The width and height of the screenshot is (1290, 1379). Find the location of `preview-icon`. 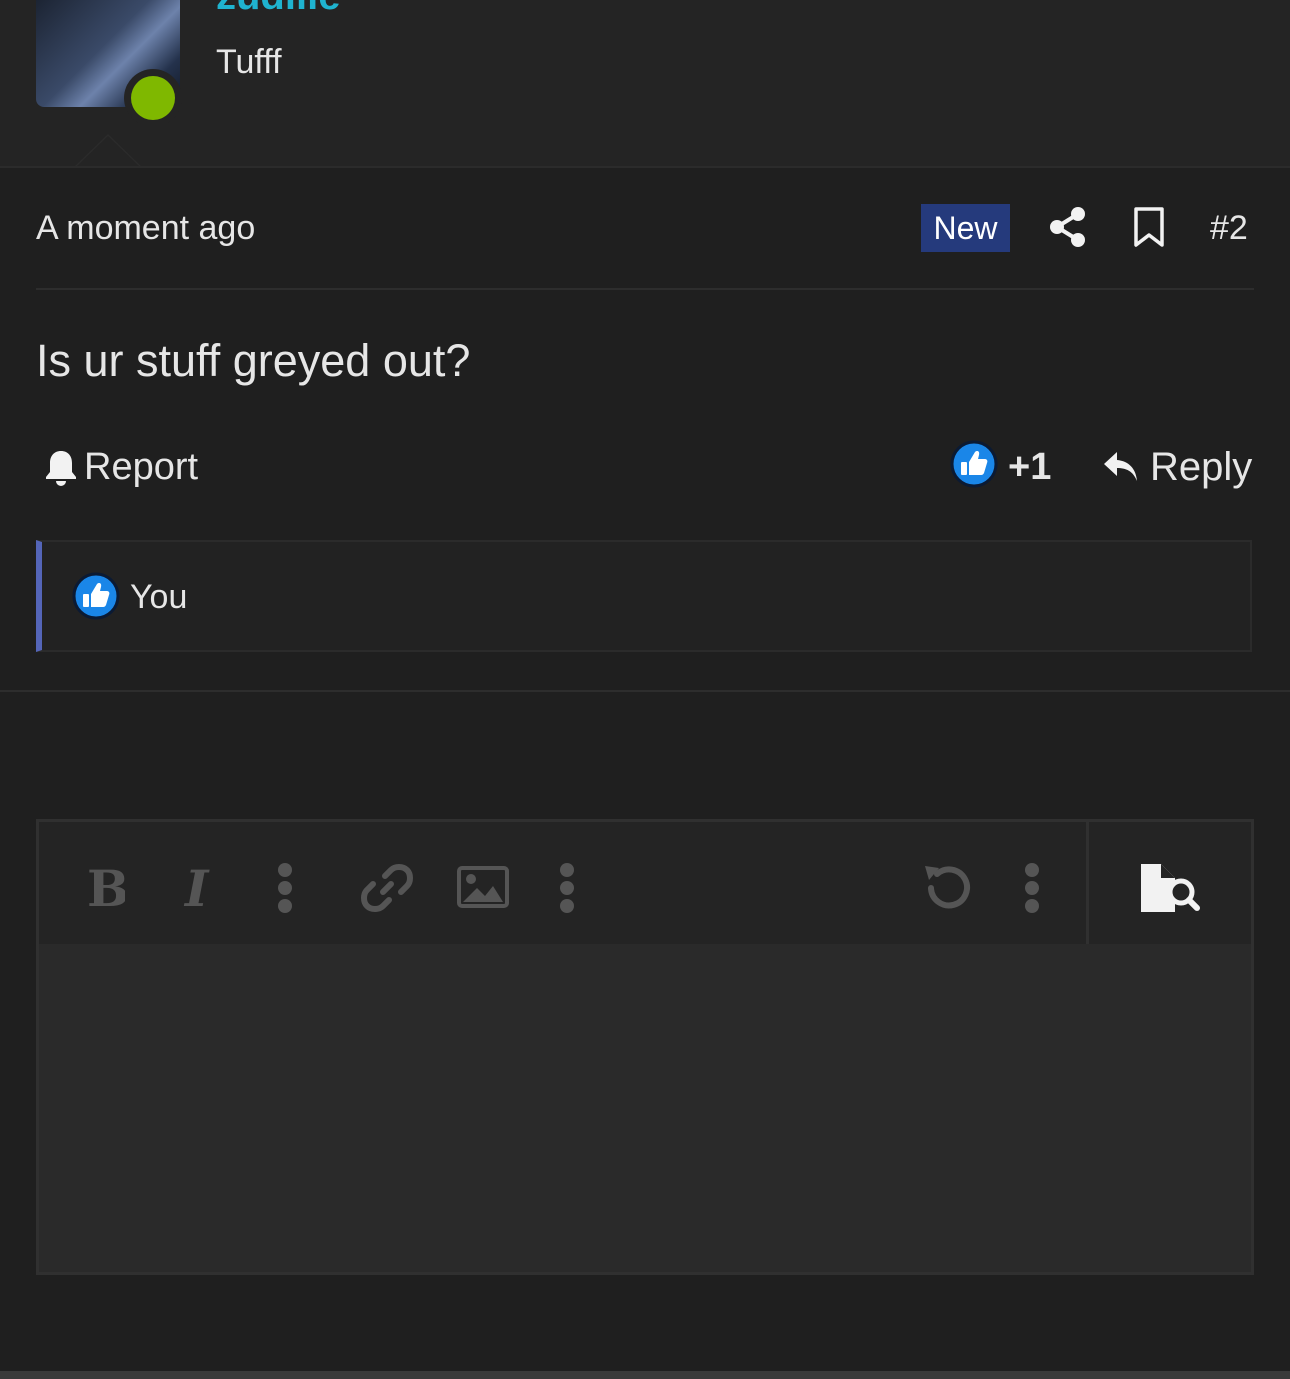

preview-icon is located at coordinates (1170, 888).